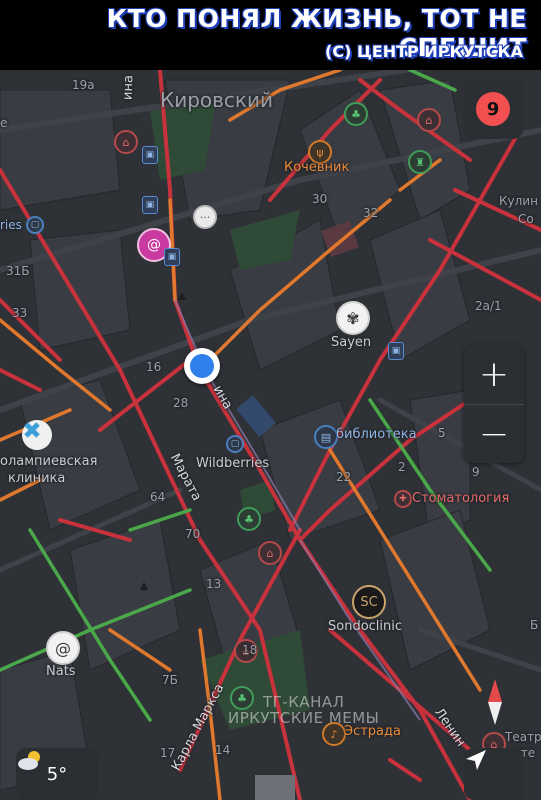  Describe the element at coordinates (476, 760) in the screenshot. I see `navigation-arrow-icon` at that location.